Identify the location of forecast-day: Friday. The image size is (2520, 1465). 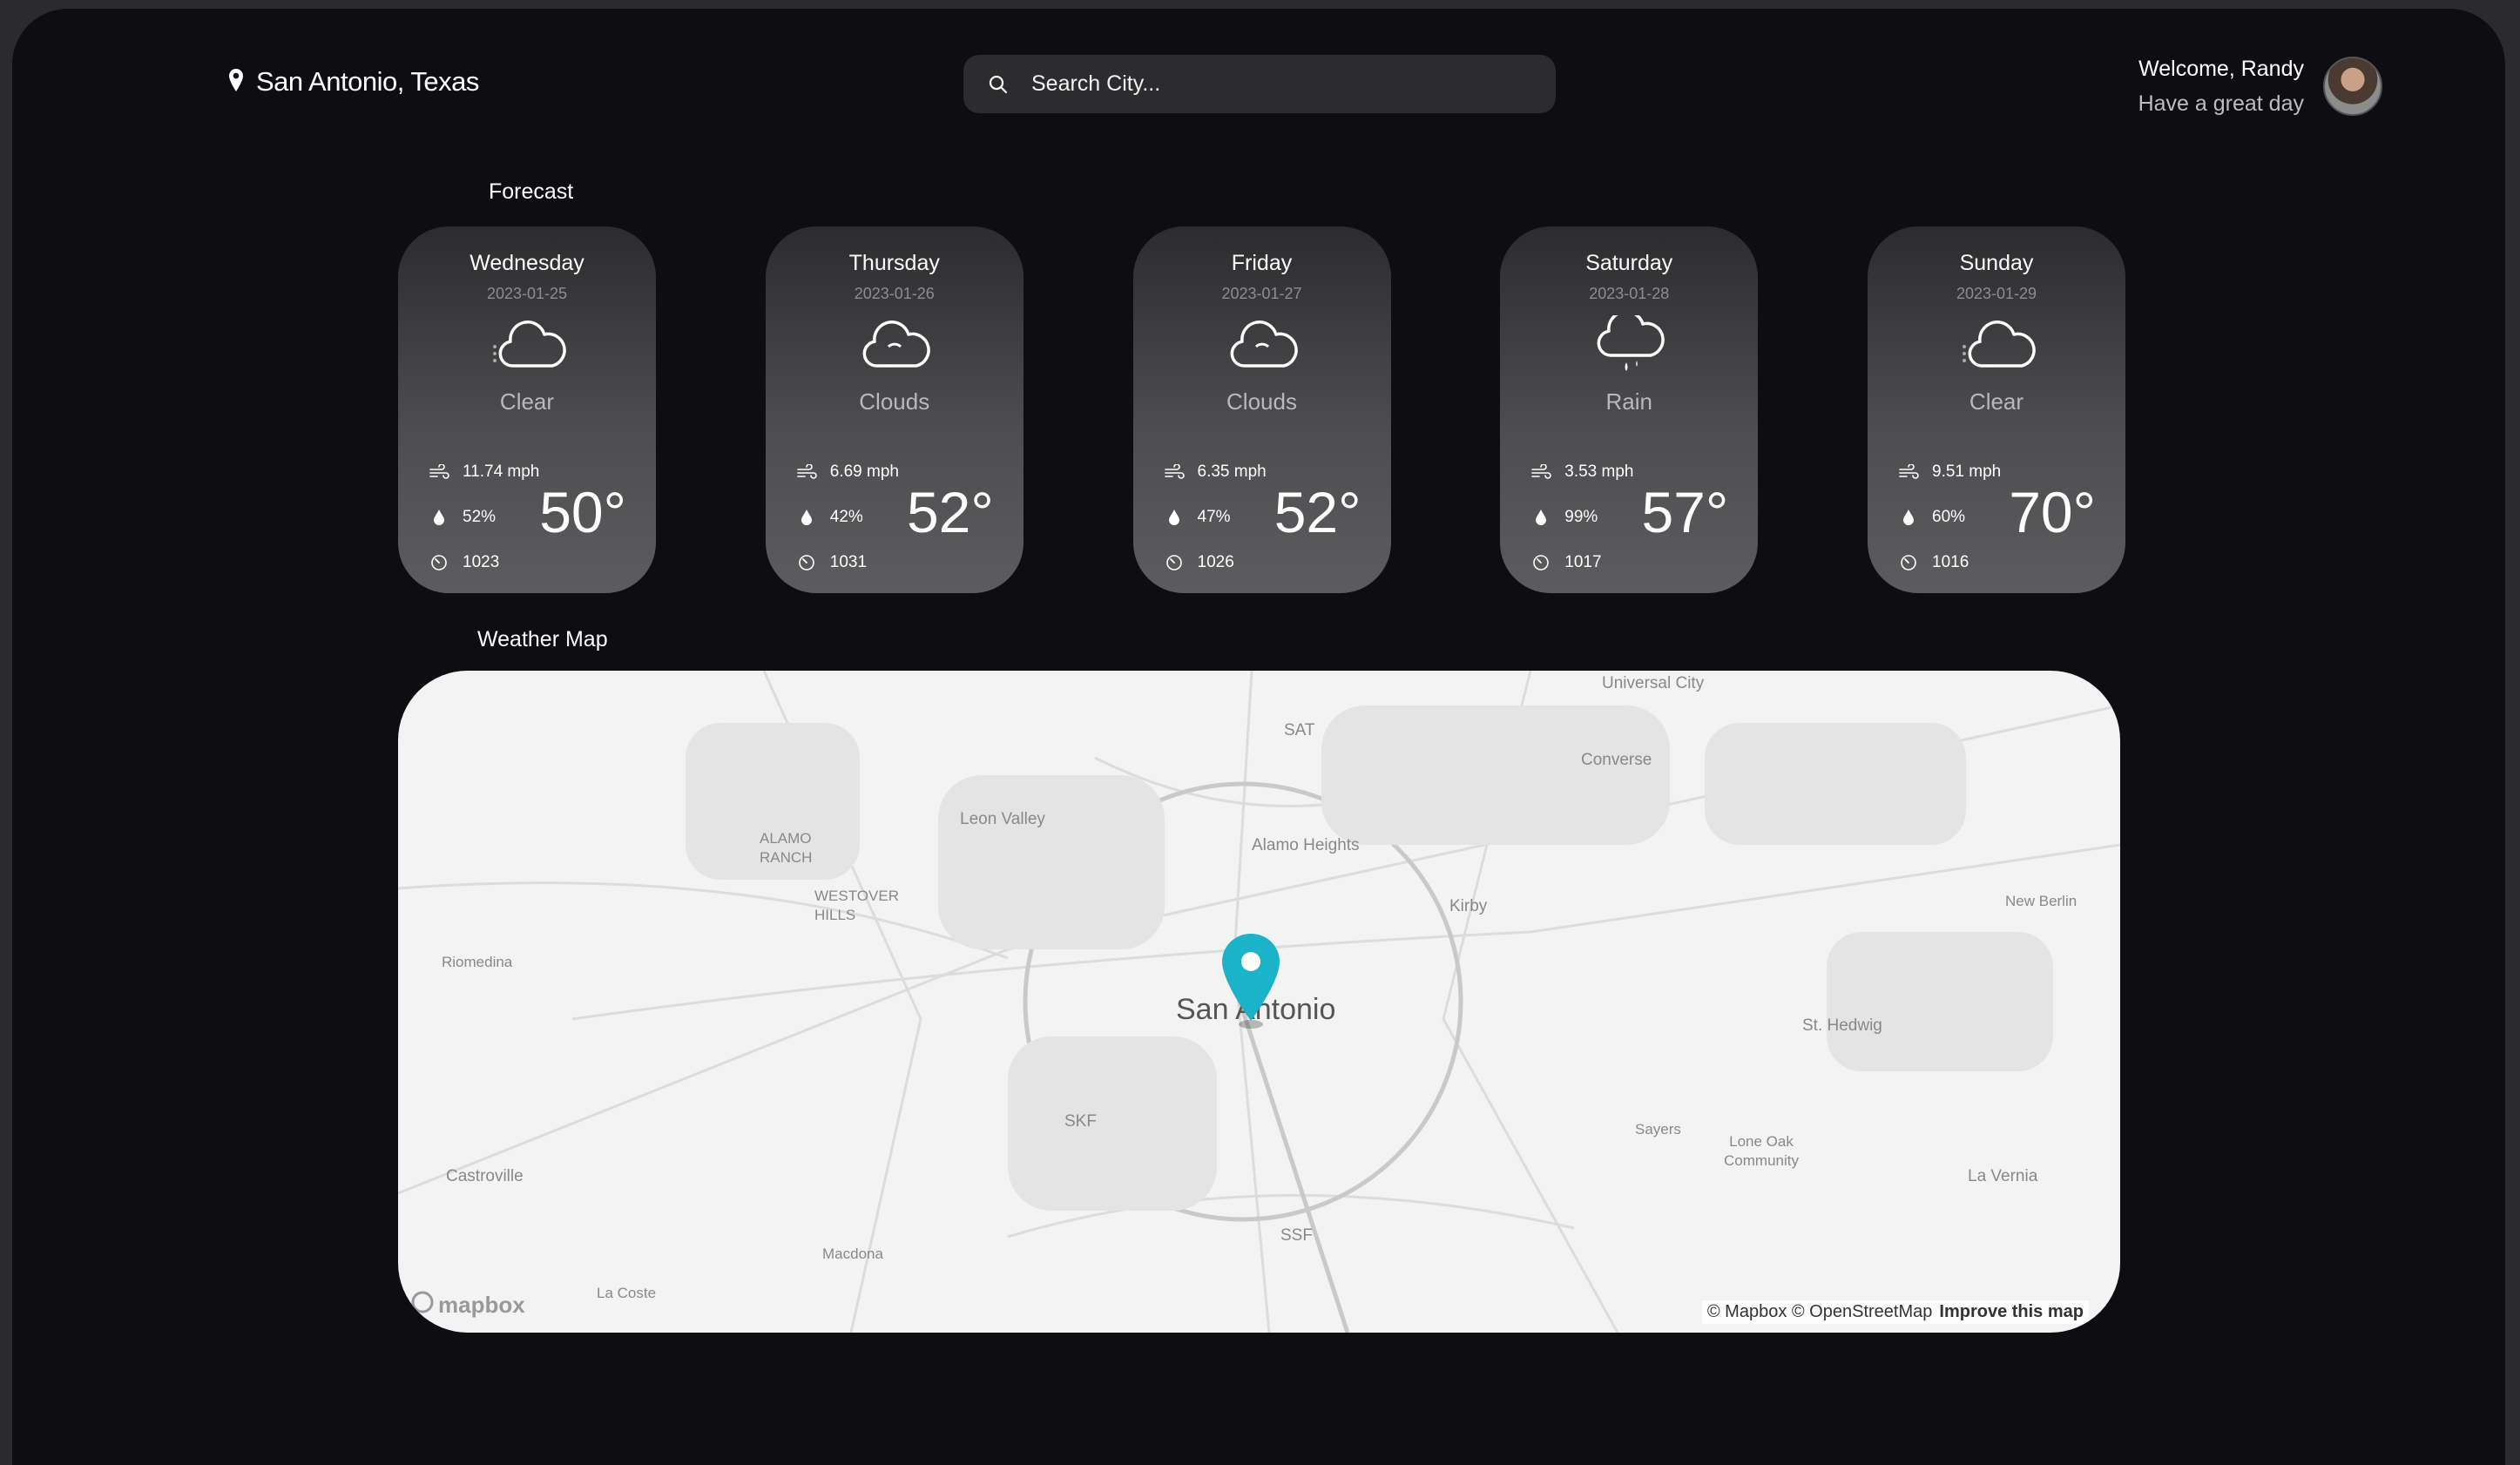
(1262, 263).